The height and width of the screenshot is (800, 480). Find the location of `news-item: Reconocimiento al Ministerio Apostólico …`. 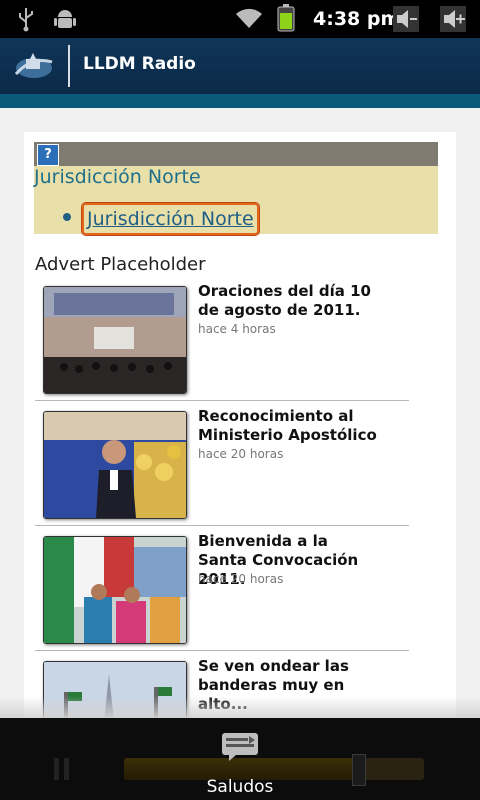

news-item: Reconocimiento al Ministerio Apostólico … is located at coordinates (222, 464).